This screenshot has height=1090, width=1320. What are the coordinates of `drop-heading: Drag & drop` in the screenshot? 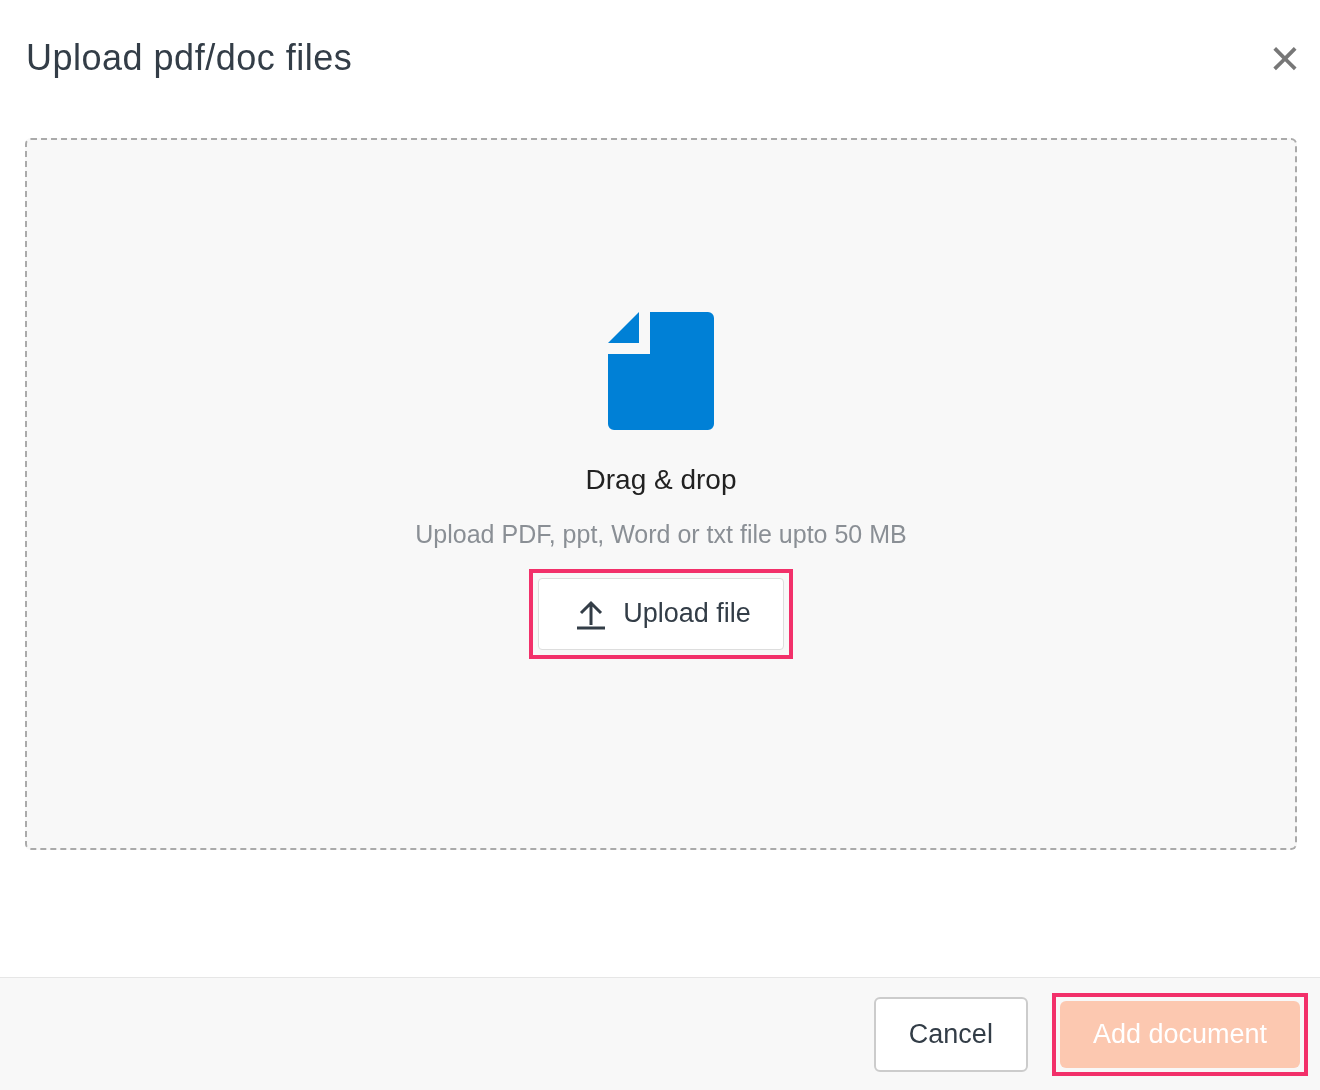 It's located at (661, 479).